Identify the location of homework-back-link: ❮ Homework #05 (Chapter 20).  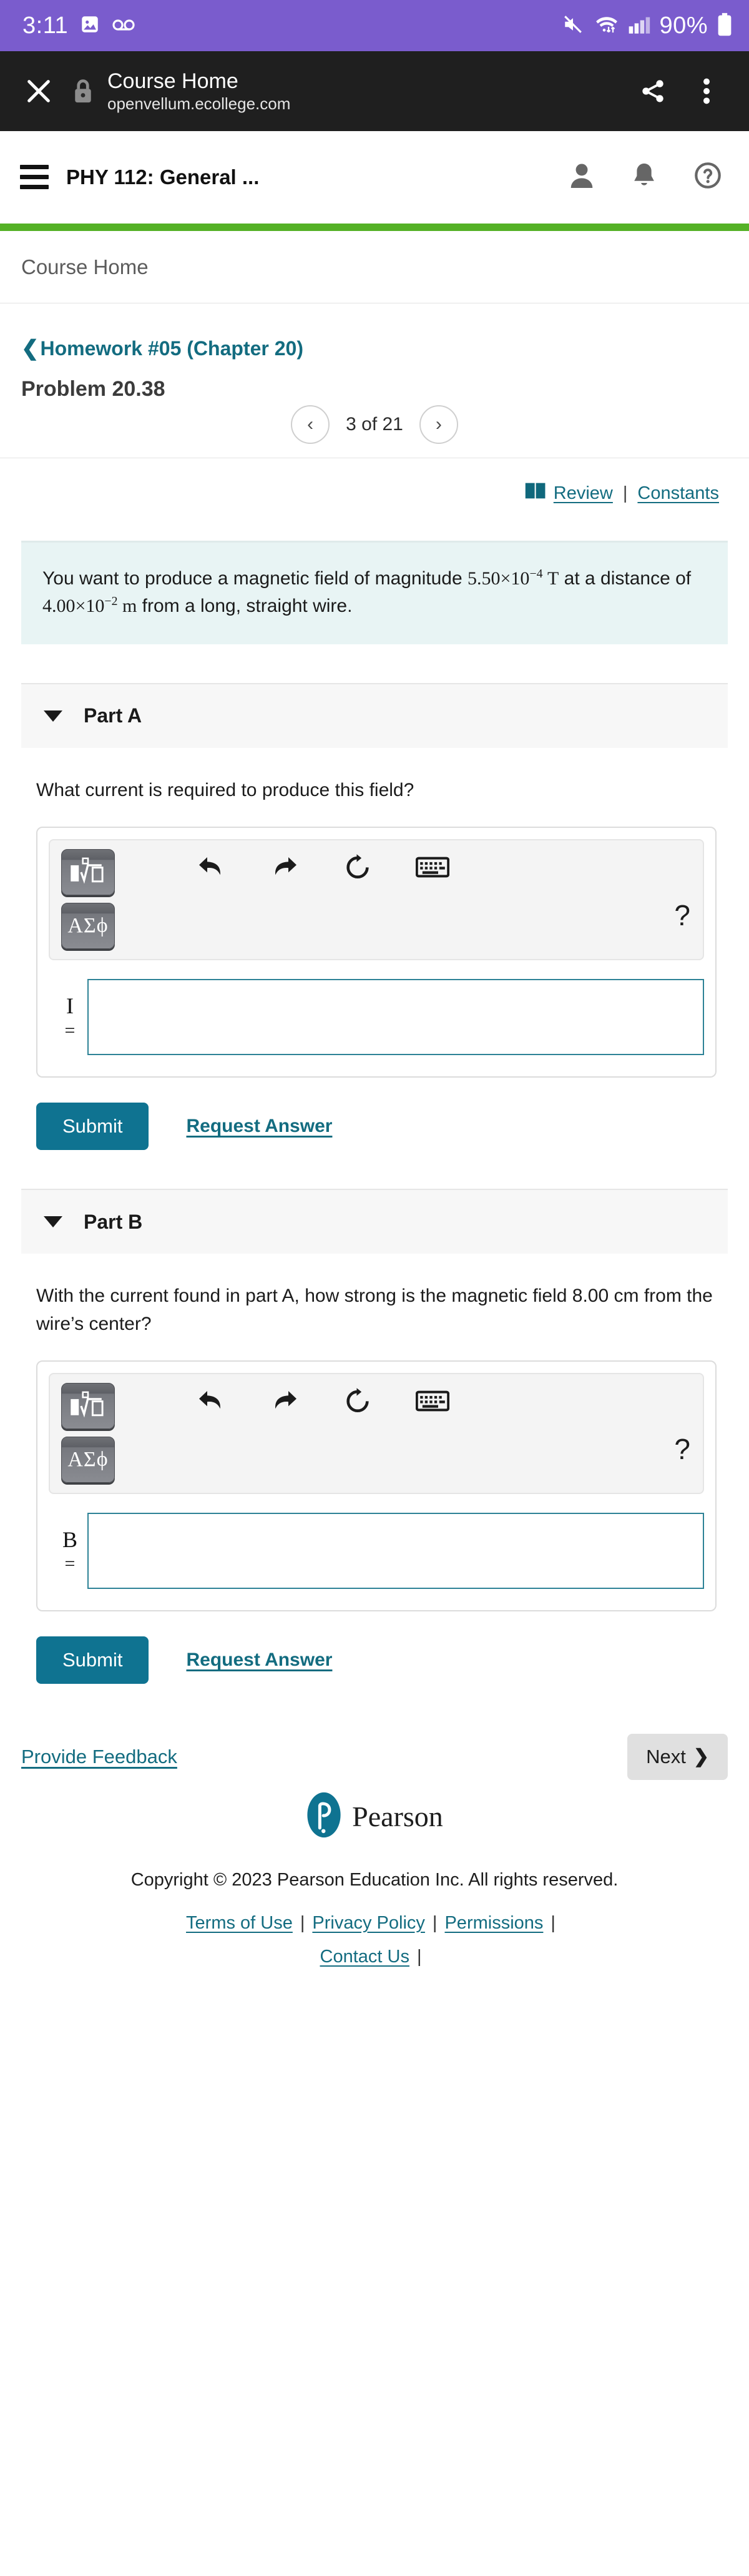
(374, 348).